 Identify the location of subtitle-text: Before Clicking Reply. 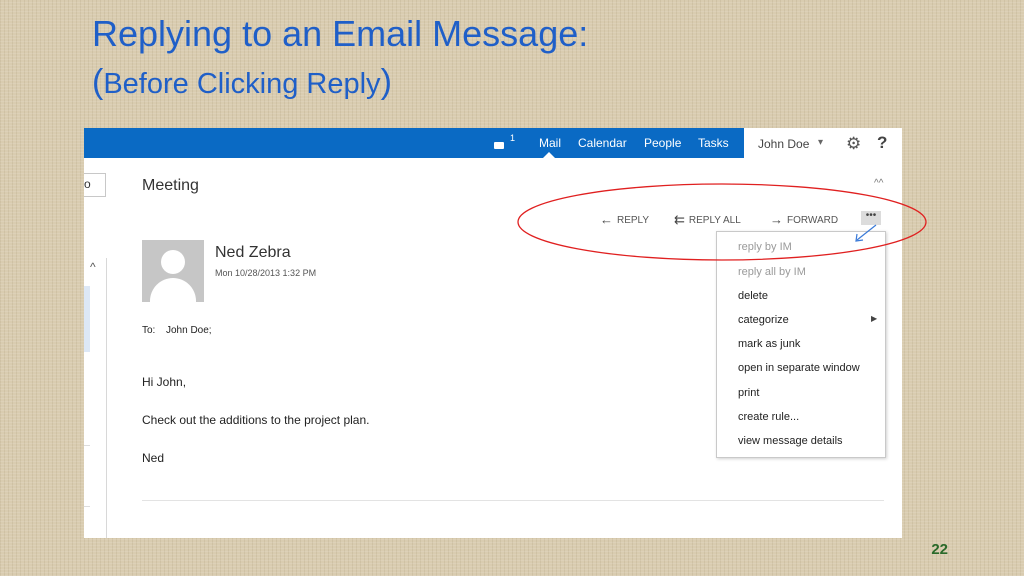
(242, 84).